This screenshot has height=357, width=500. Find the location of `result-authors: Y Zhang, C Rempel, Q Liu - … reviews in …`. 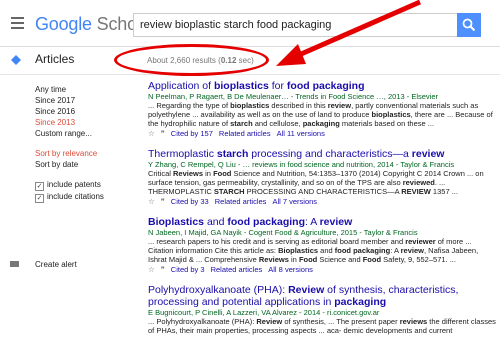

result-authors: Y Zhang, C Rempel, Q Liu - … reviews in … is located at coordinates (301, 164).